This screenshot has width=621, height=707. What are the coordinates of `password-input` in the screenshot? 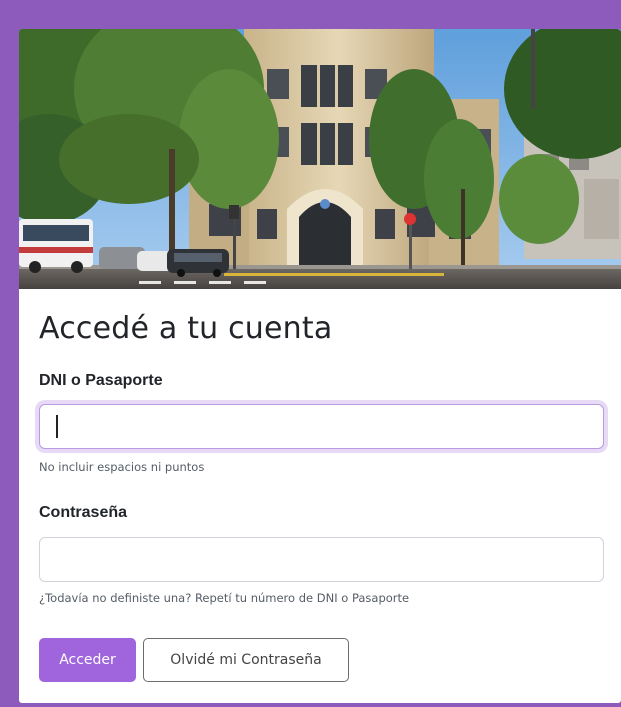 It's located at (321, 559).